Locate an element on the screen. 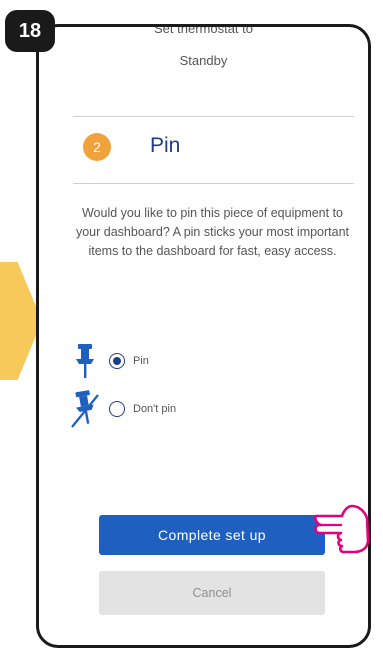 The image size is (383, 657). complete-setup-button: Complete set up is located at coordinates (212, 535).